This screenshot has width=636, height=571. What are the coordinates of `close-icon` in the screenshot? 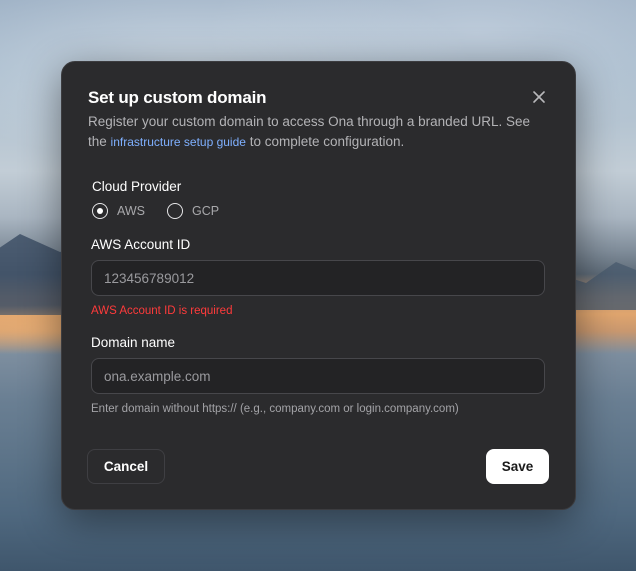 It's located at (539, 97).